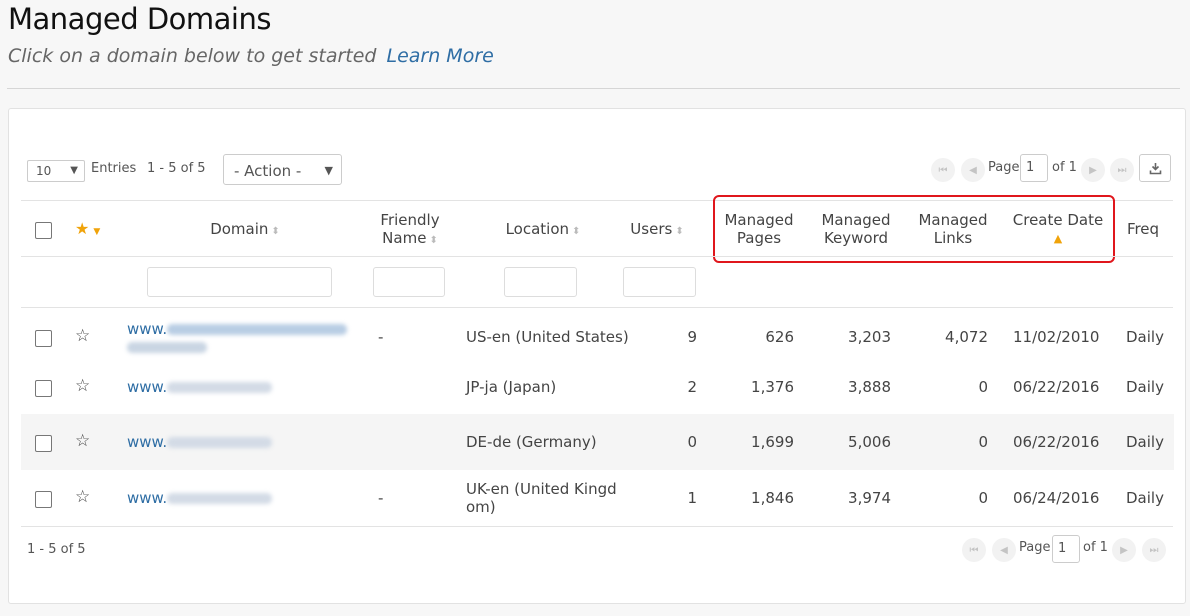 The height and width of the screenshot is (616, 1190). I want to click on users-cell: 2, so click(692, 387).